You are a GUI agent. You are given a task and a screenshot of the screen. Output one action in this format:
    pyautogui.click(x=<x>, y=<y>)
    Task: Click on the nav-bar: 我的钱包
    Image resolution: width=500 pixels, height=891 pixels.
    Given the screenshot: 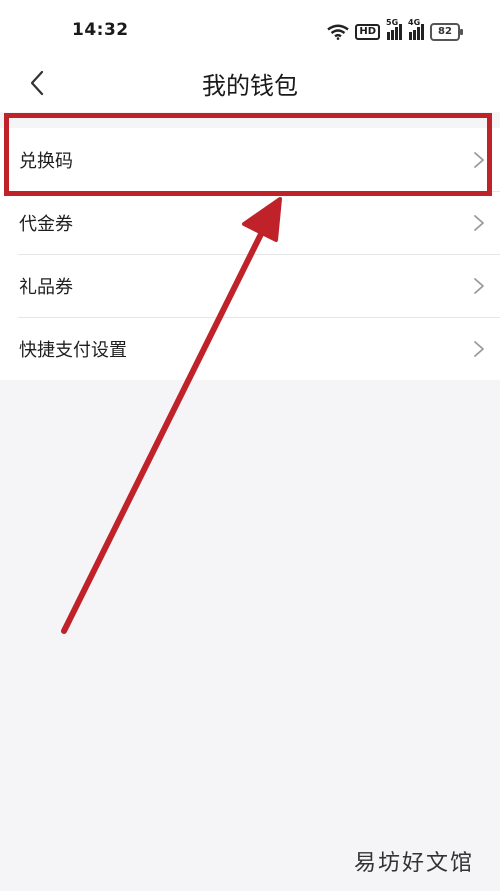 What is the action you would take?
    pyautogui.click(x=250, y=87)
    